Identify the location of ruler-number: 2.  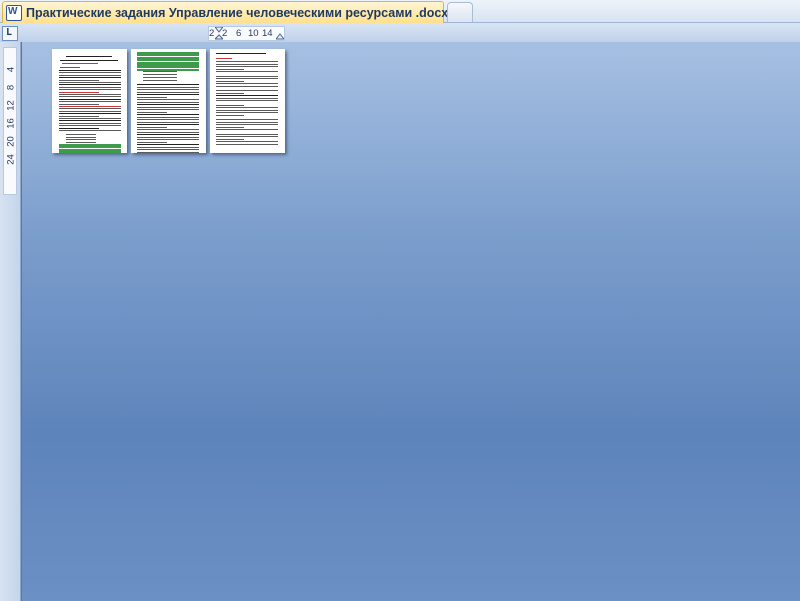
(212, 33).